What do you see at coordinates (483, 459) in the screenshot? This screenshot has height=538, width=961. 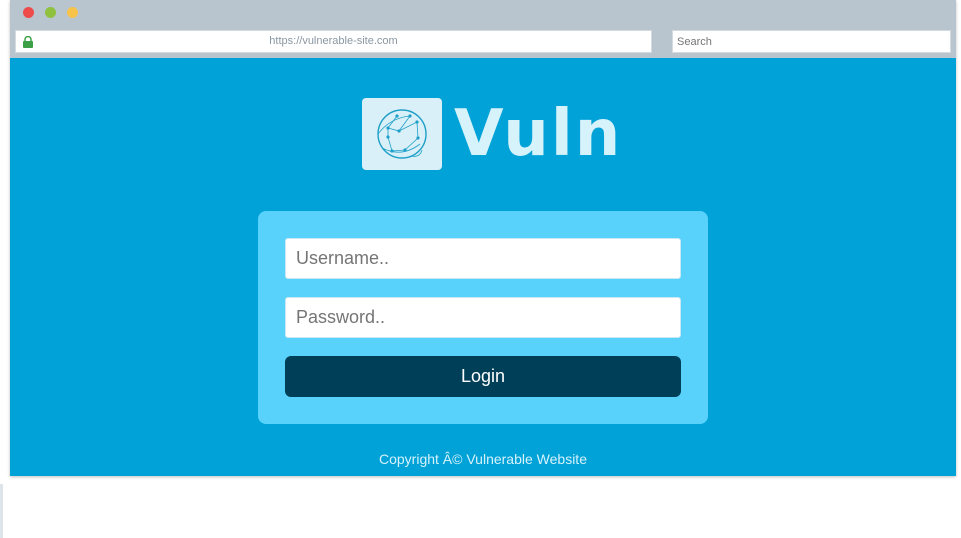 I see `copyright-text: Copyright Â© Vulnerable Website` at bounding box center [483, 459].